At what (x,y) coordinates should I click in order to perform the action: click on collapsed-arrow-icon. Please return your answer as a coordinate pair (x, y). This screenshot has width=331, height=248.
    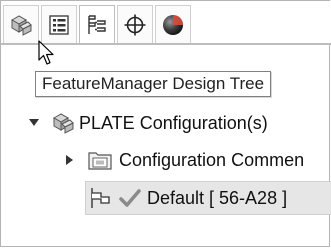
    Looking at the image, I should click on (70, 160).